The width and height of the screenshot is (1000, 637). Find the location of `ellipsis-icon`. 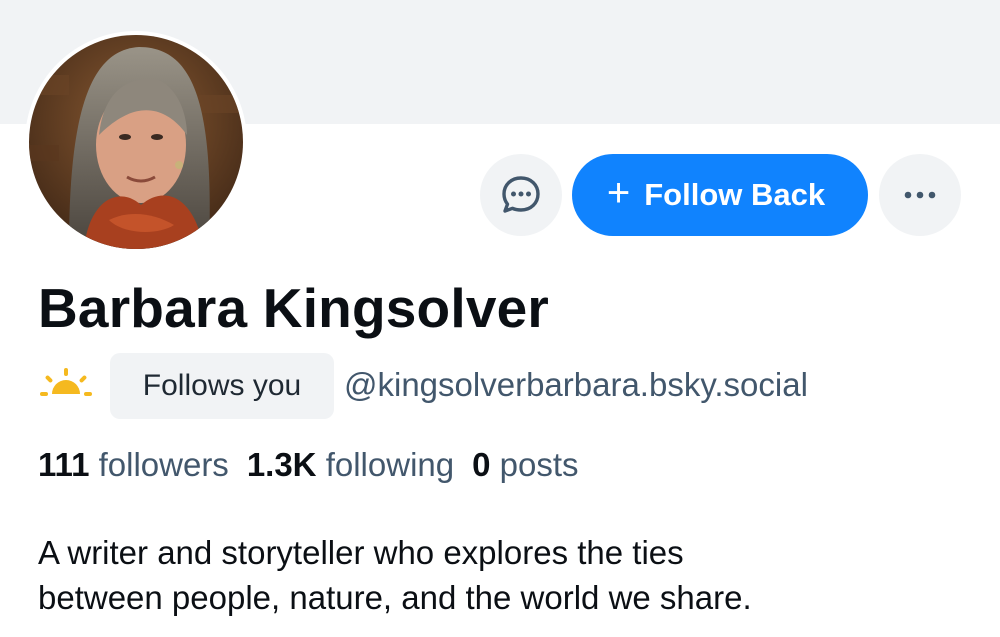

ellipsis-icon is located at coordinates (920, 195).